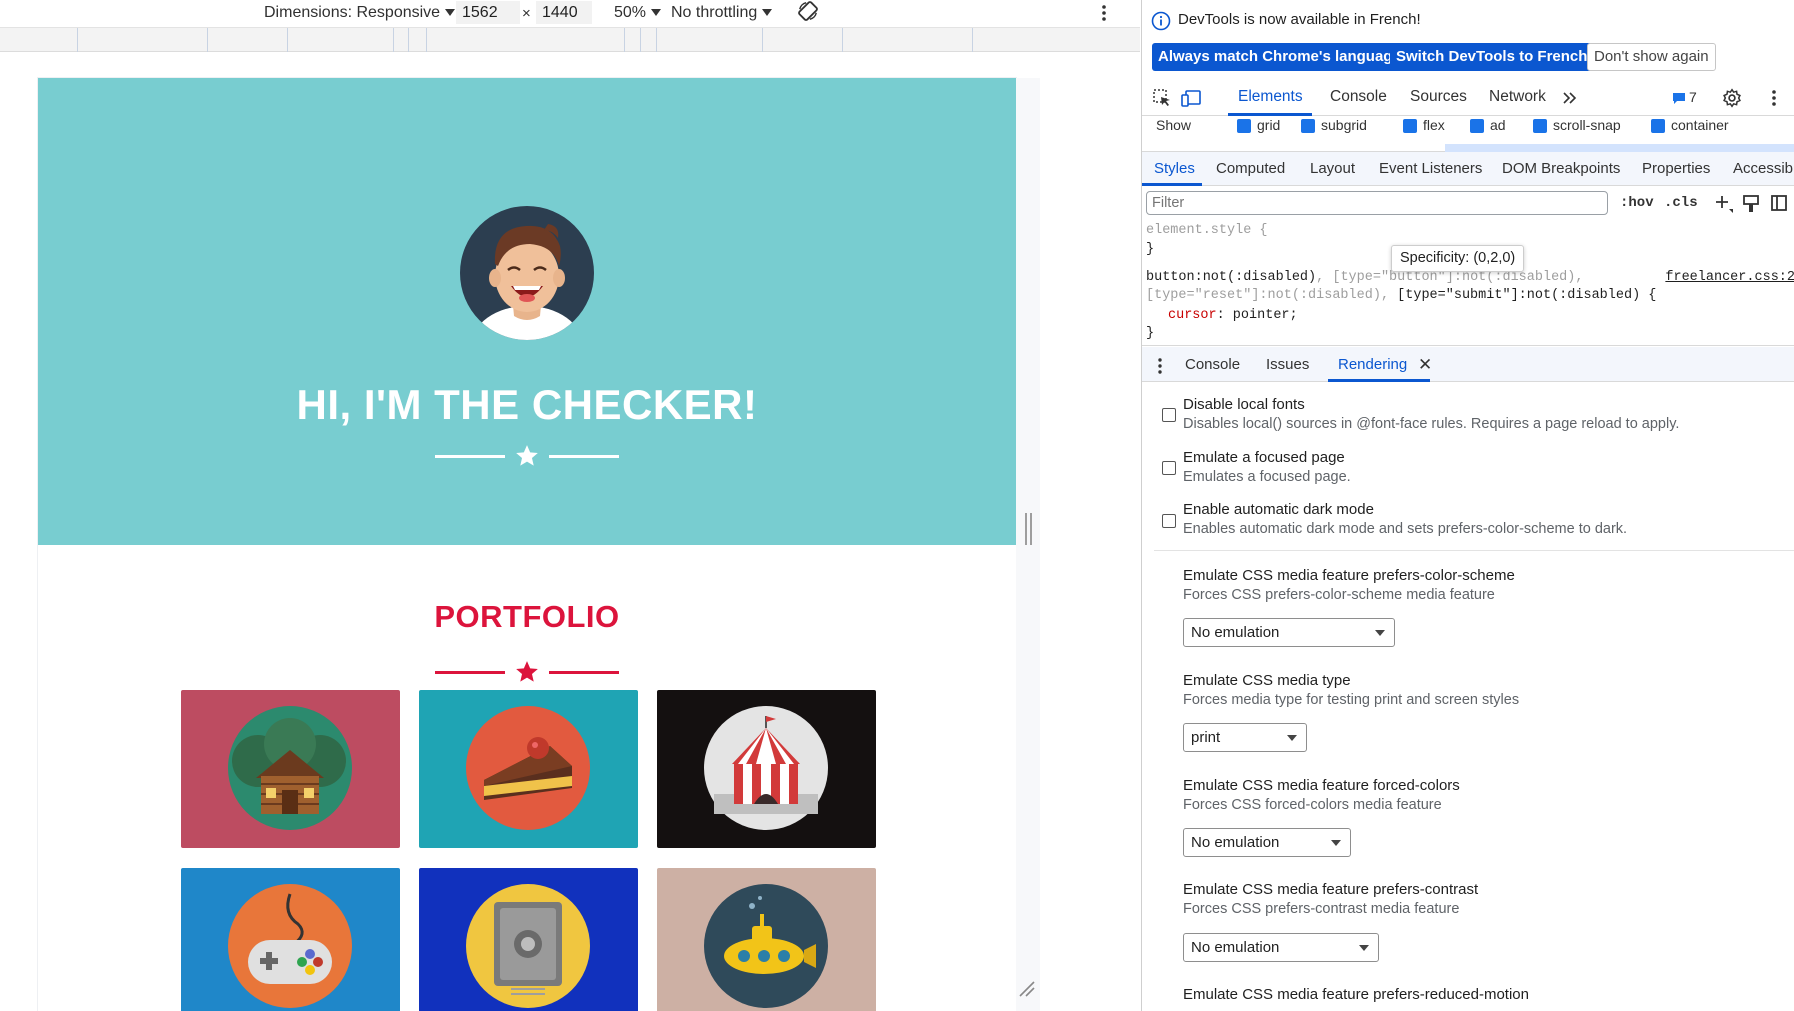  Describe the element at coordinates (1561, 168) in the screenshot. I see `tab-dom-breakpoints: DOM Breakpoints` at that location.